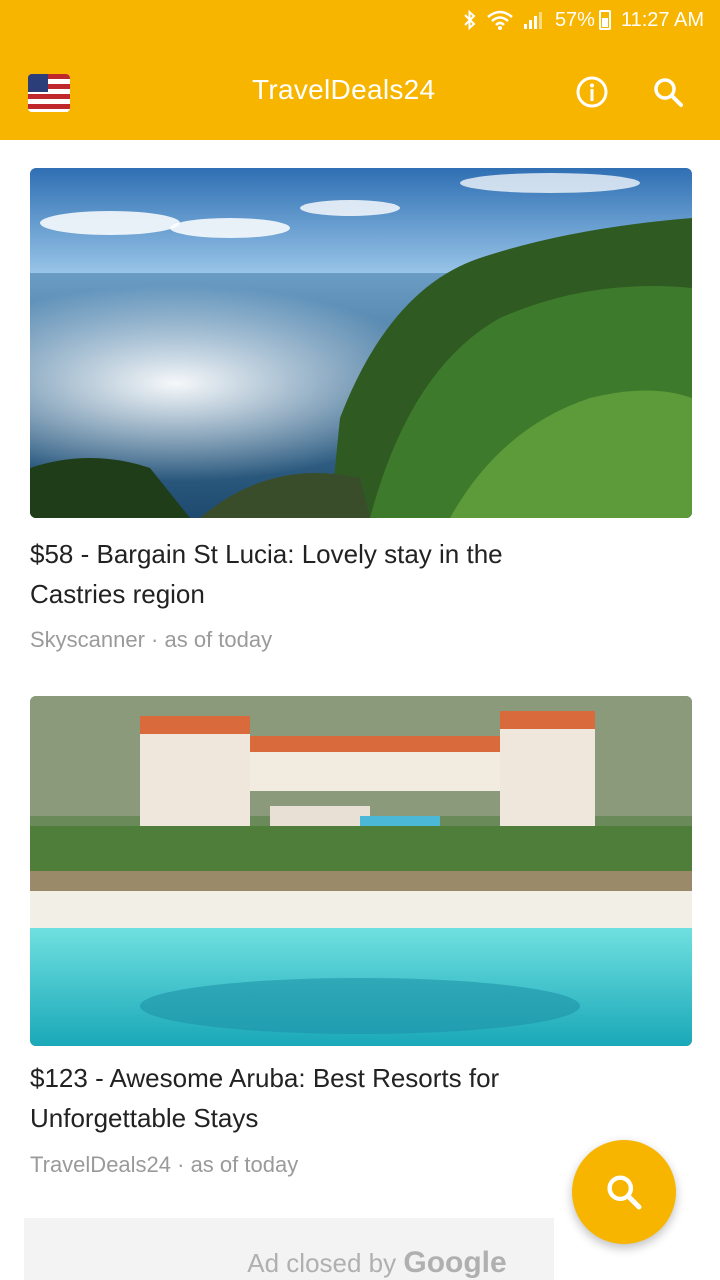  Describe the element at coordinates (164, 1164) in the screenshot. I see `article-source: TravelDeals24 · as of today` at that location.